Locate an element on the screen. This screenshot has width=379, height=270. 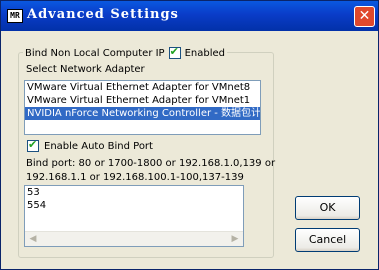
port-line: 554 is located at coordinates (37, 205).